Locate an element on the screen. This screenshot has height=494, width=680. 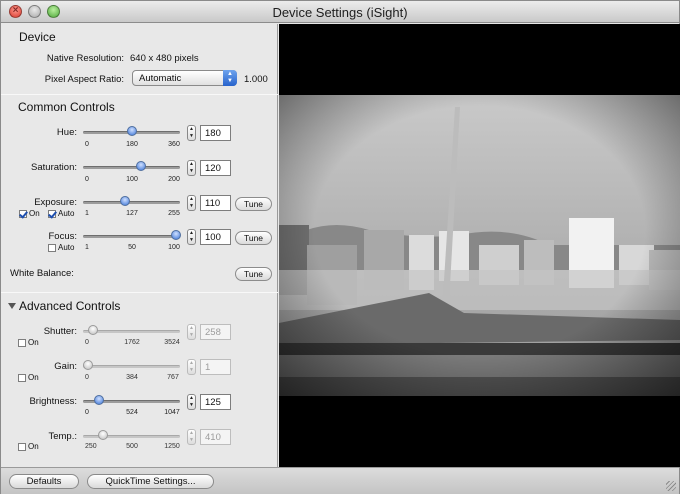
white-balance-label: White Balance: is located at coordinates (42, 273).